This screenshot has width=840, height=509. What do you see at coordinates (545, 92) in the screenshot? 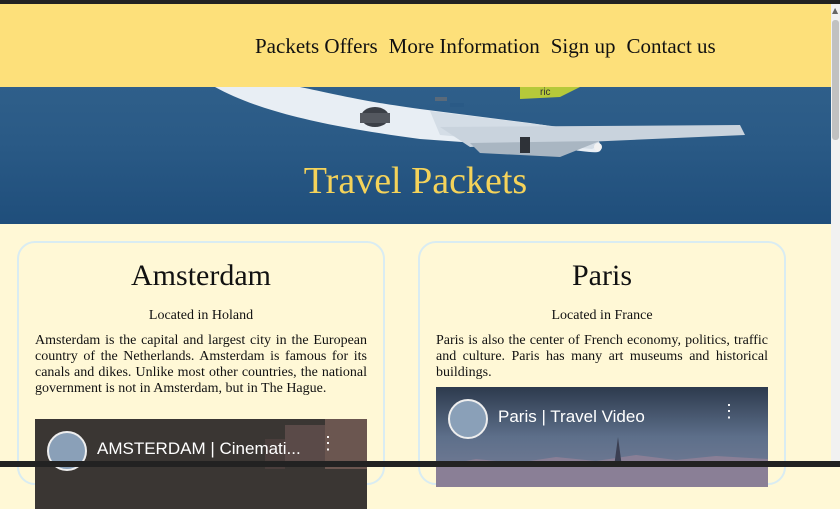
I see `svg-text: ric` at bounding box center [545, 92].